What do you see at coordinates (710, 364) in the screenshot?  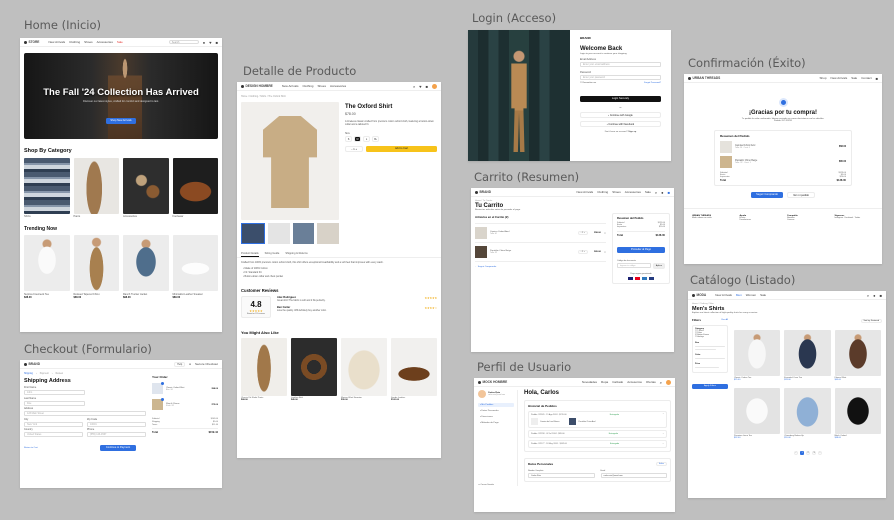 I see `filter-group: Price` at bounding box center [710, 364].